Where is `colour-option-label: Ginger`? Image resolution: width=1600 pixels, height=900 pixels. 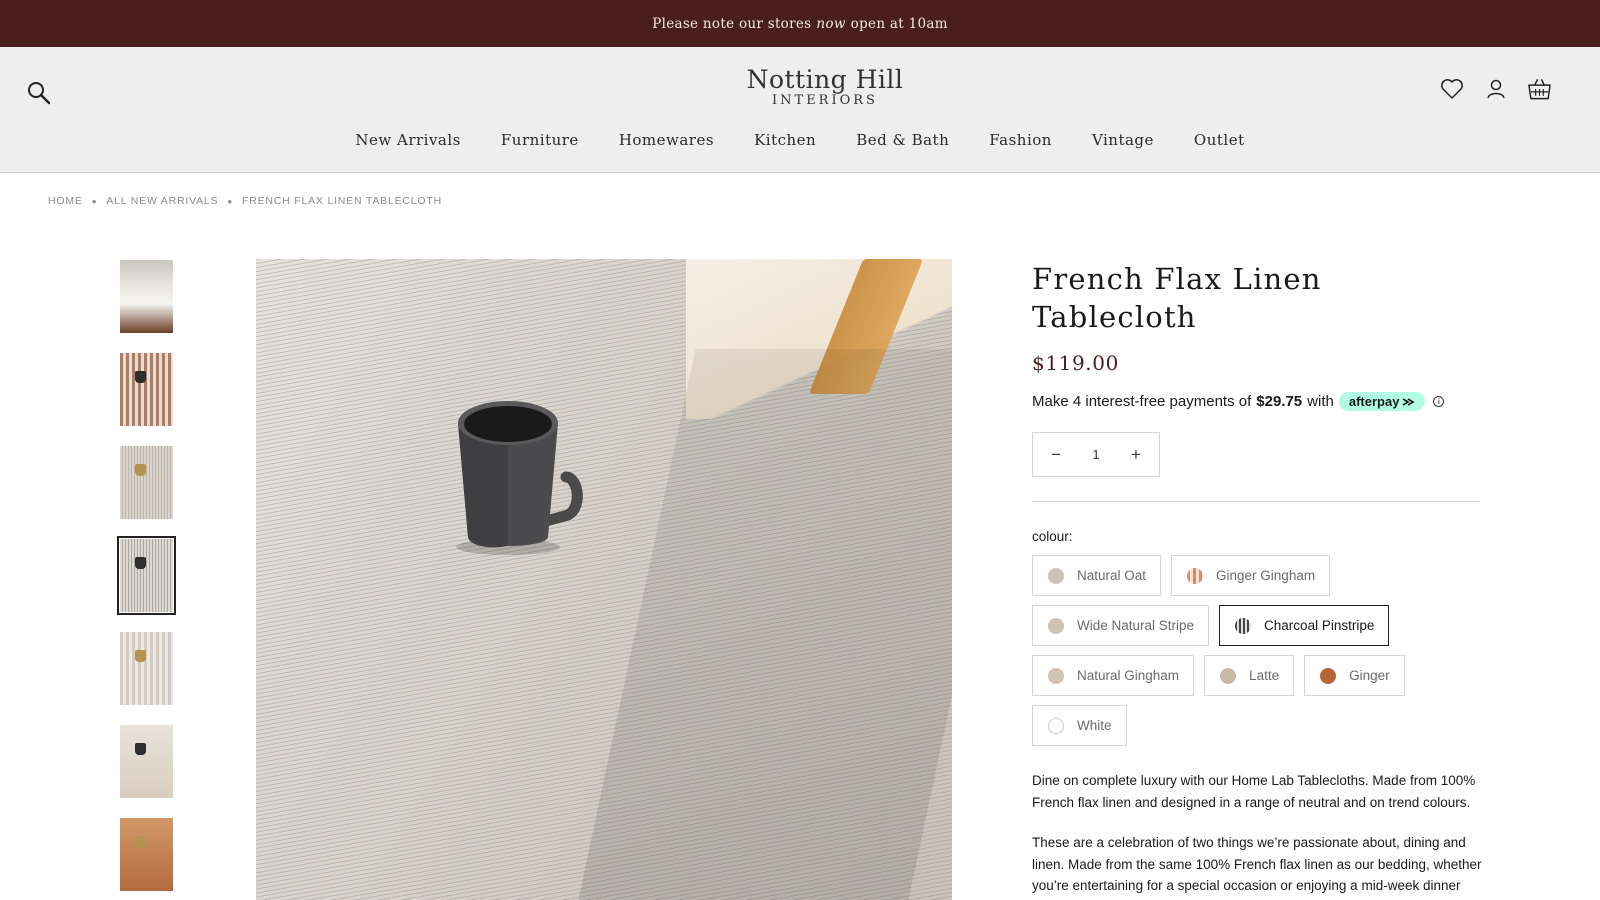
colour-option-label: Ginger is located at coordinates (1369, 675).